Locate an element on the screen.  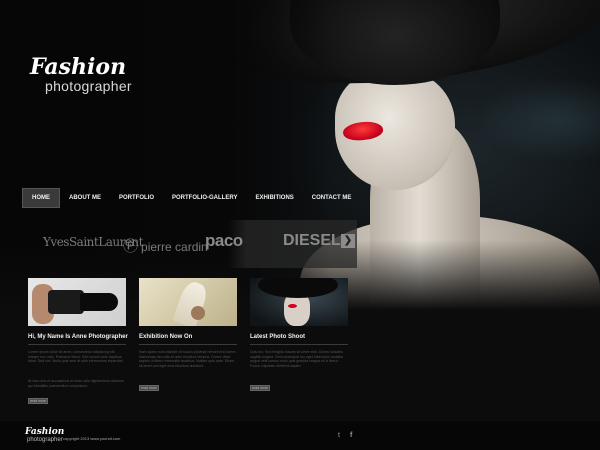
column-title: Hi, My Name Is Anne Photographer is located at coordinates (78, 337).